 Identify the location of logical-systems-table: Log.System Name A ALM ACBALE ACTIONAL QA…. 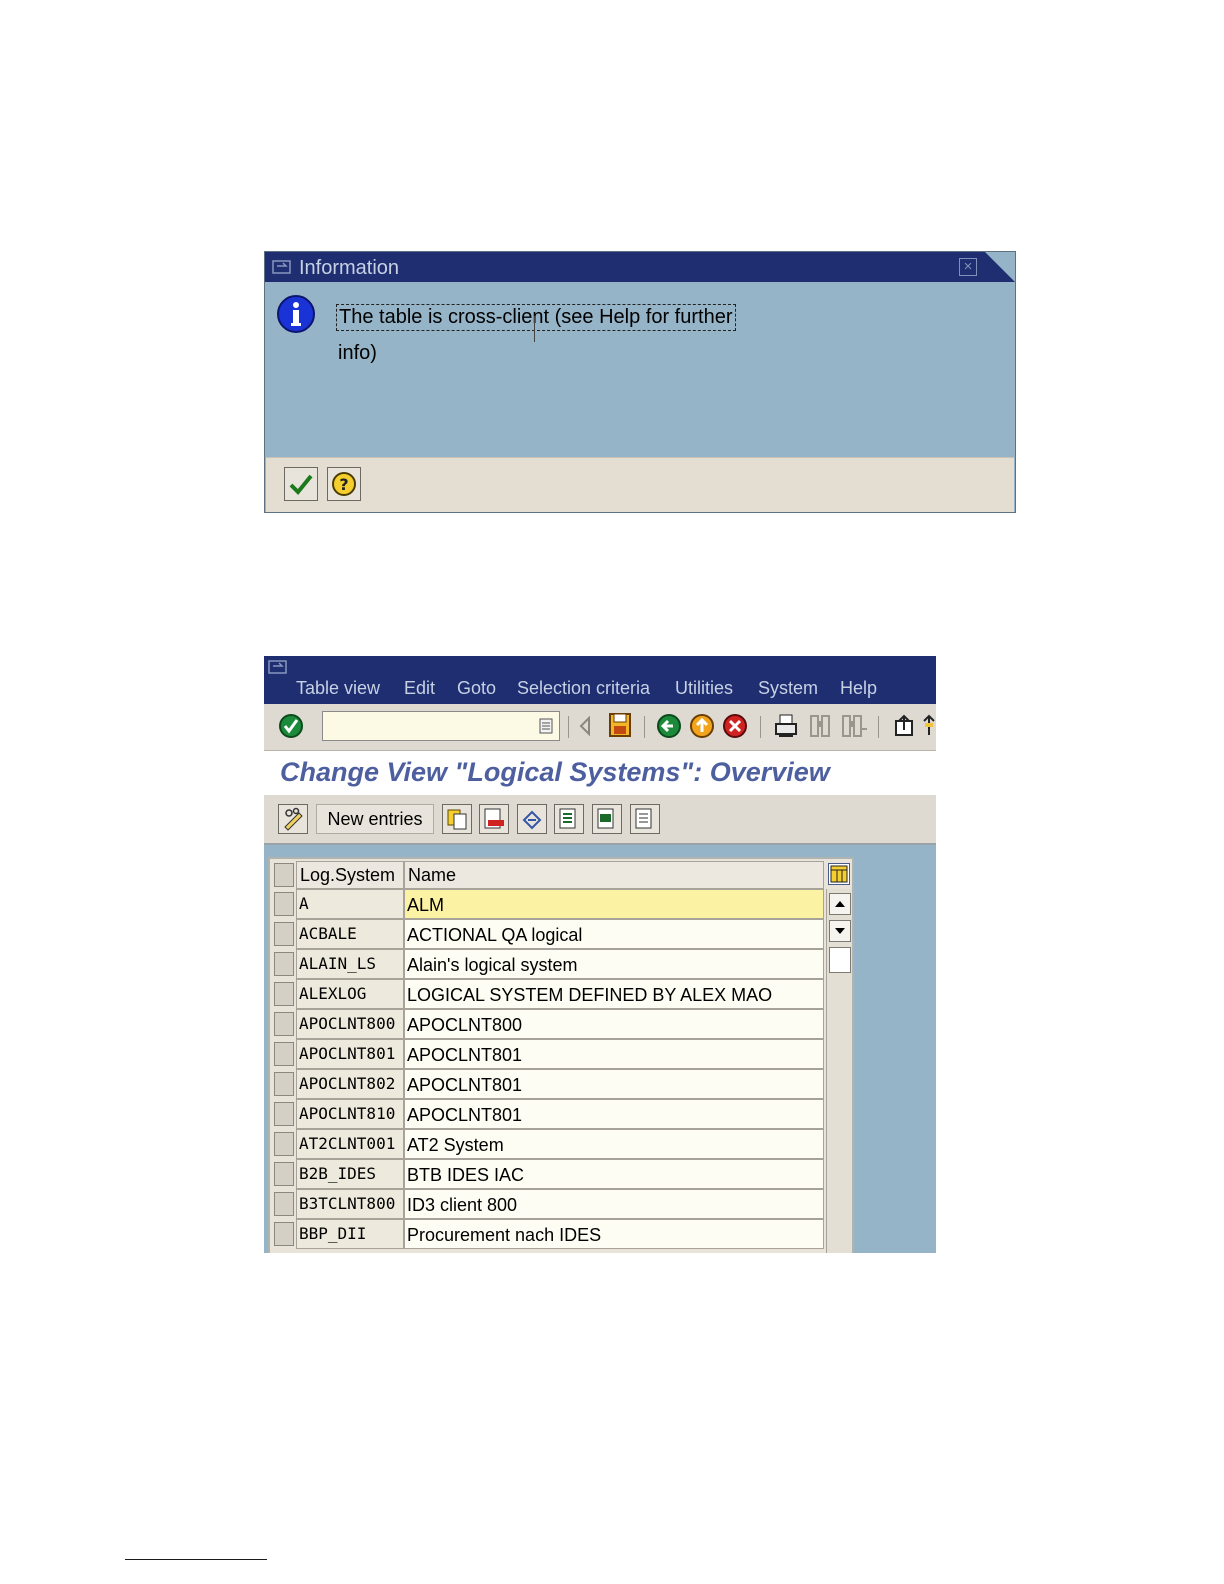
(561, 1055).